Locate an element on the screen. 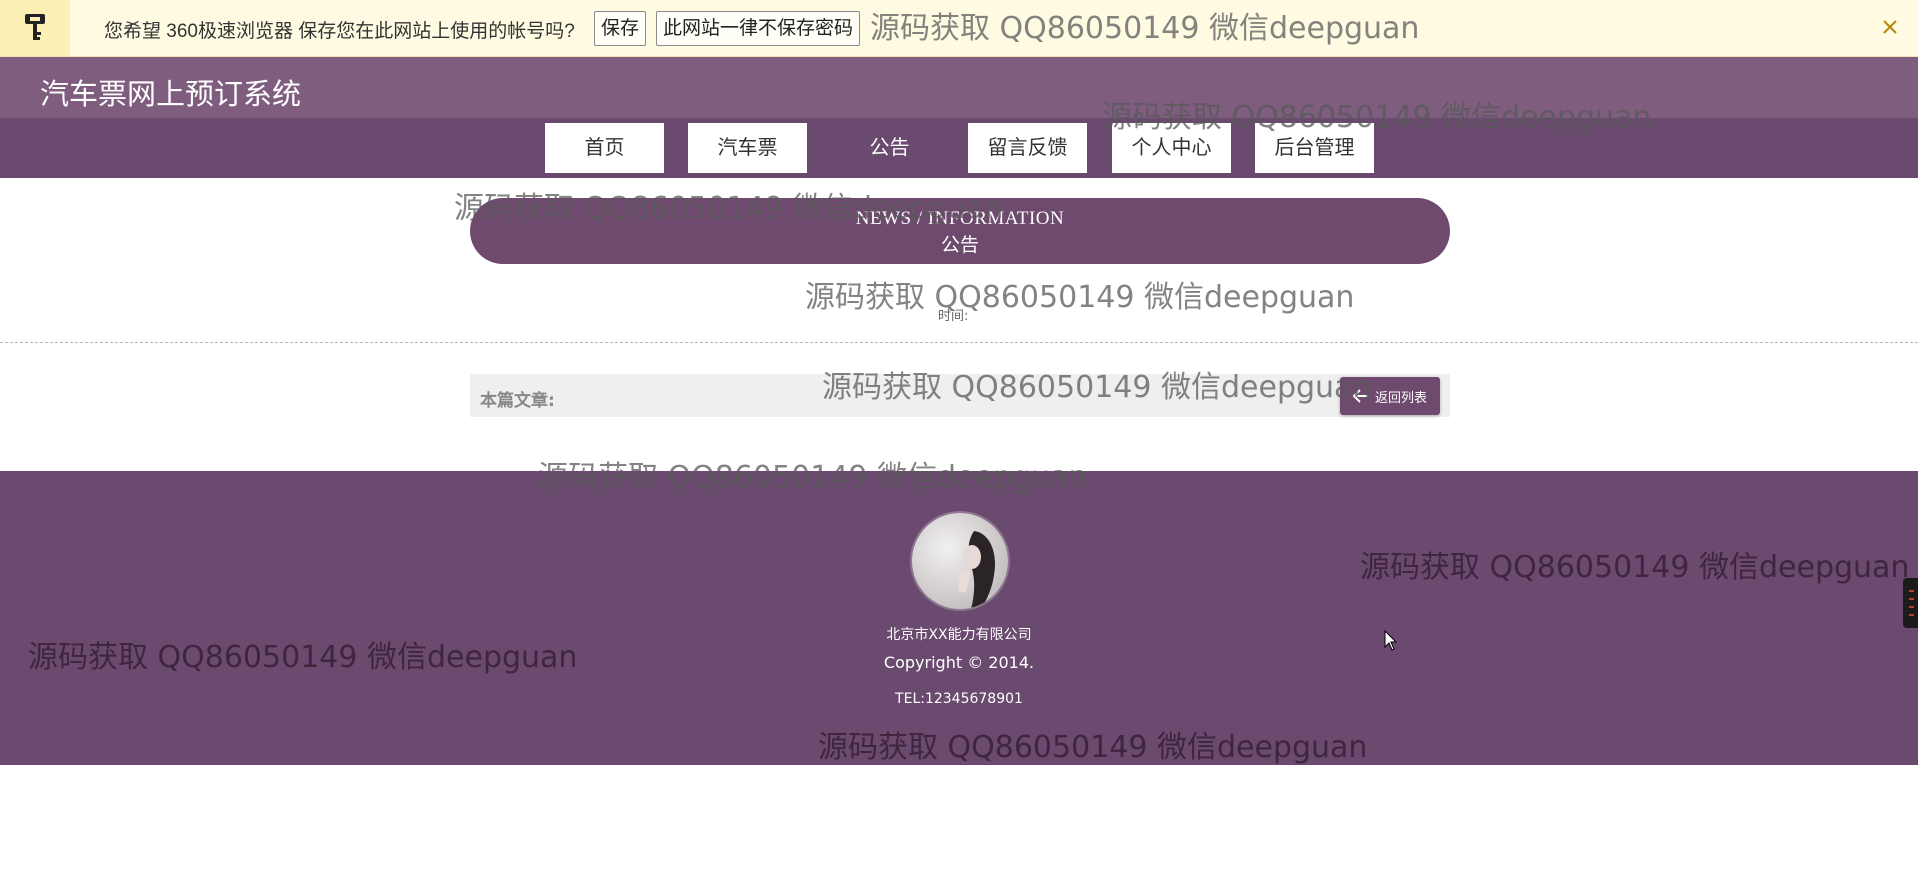 The height and width of the screenshot is (882, 1918). never-save-password-button: 此网站一律不保存密码 is located at coordinates (758, 28).